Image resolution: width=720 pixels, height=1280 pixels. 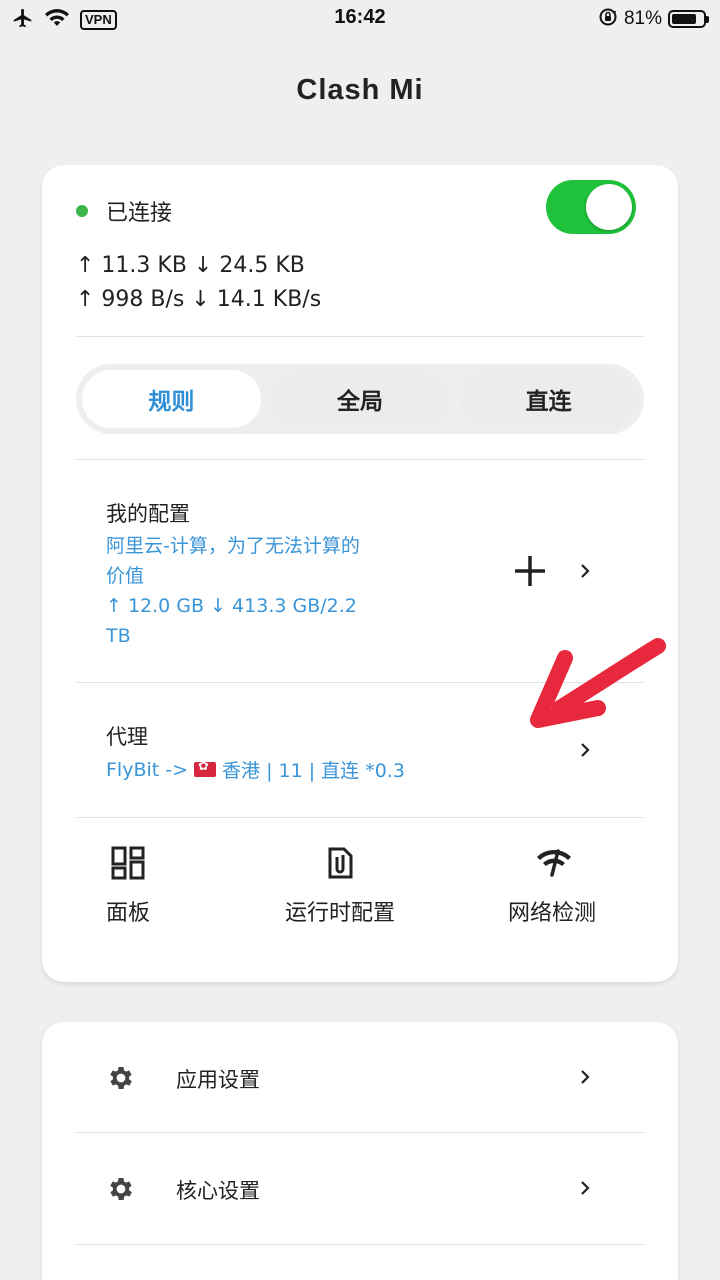 What do you see at coordinates (313, 771) in the screenshot?
I see `proxy-info-suffix: 香港 | 11 | 直连 *0.3` at bounding box center [313, 771].